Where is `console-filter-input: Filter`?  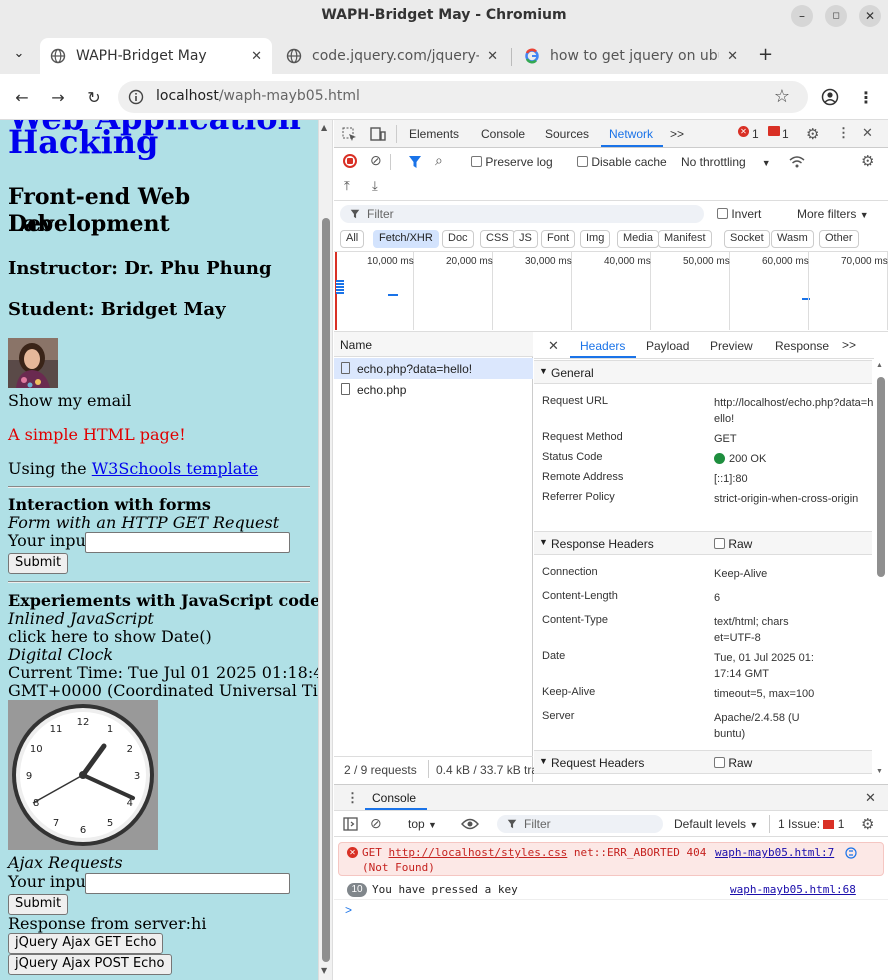 console-filter-input: Filter is located at coordinates (580, 824).